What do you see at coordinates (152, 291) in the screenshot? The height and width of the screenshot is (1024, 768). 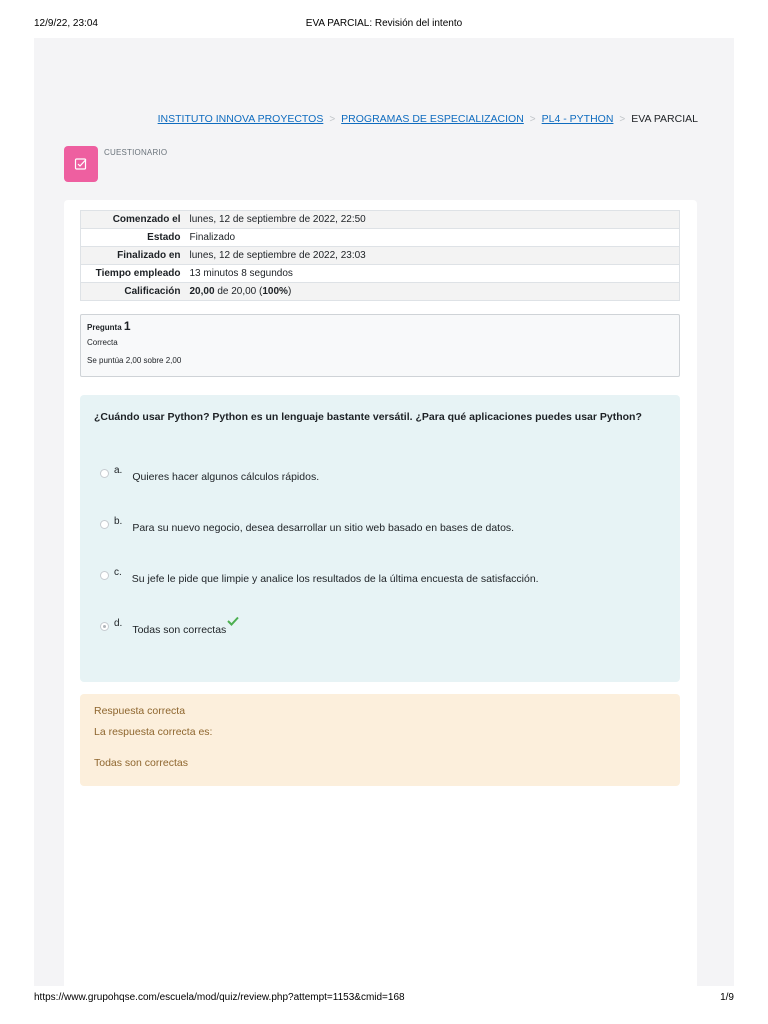 I see `grade-label: Calificación` at bounding box center [152, 291].